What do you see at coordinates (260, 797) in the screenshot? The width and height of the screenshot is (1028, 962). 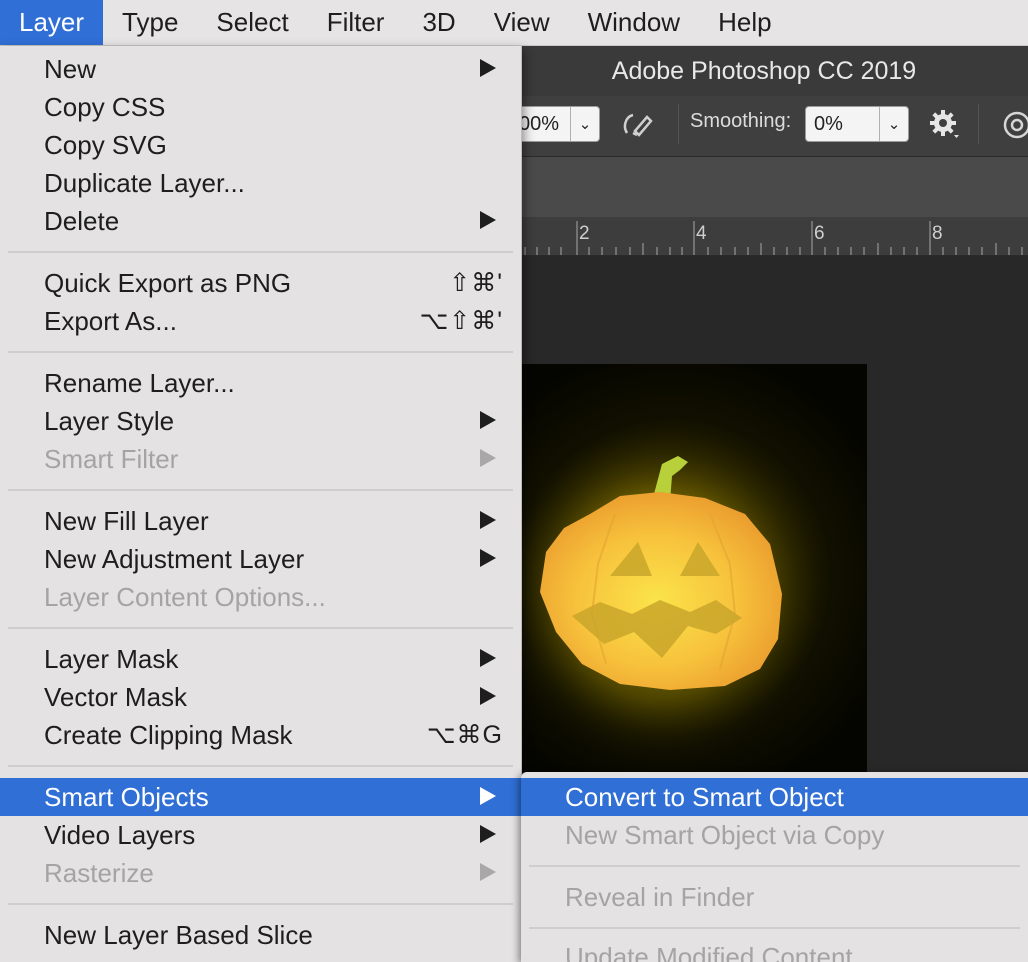 I see `menu-item-smart-objects: Smart Objects` at bounding box center [260, 797].